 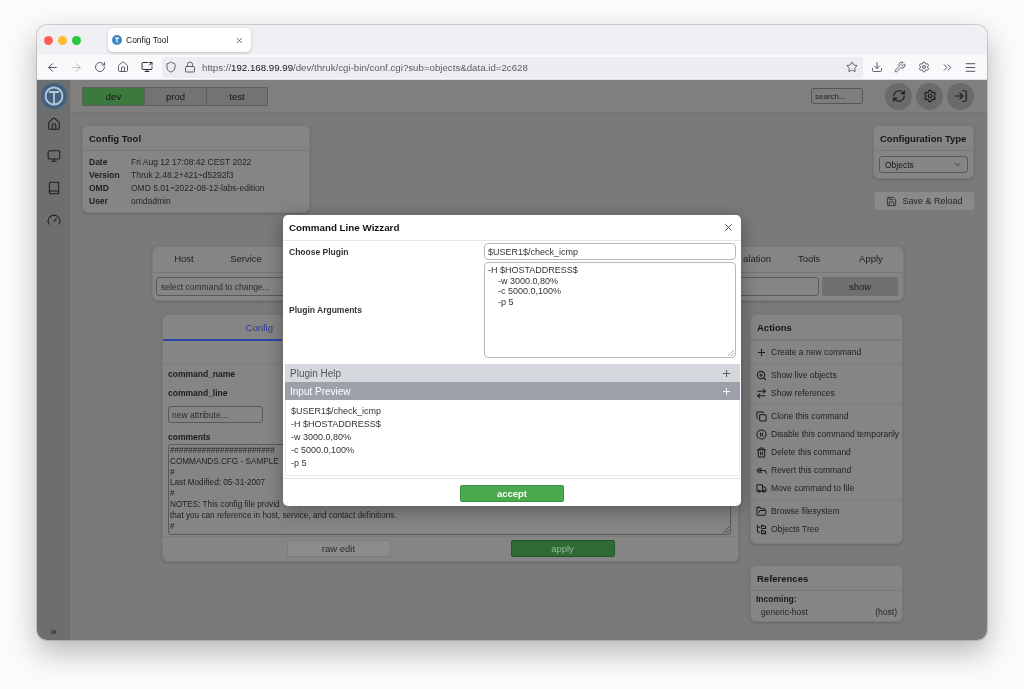 What do you see at coordinates (923, 138) in the screenshot?
I see `card-title: Configuration Type` at bounding box center [923, 138].